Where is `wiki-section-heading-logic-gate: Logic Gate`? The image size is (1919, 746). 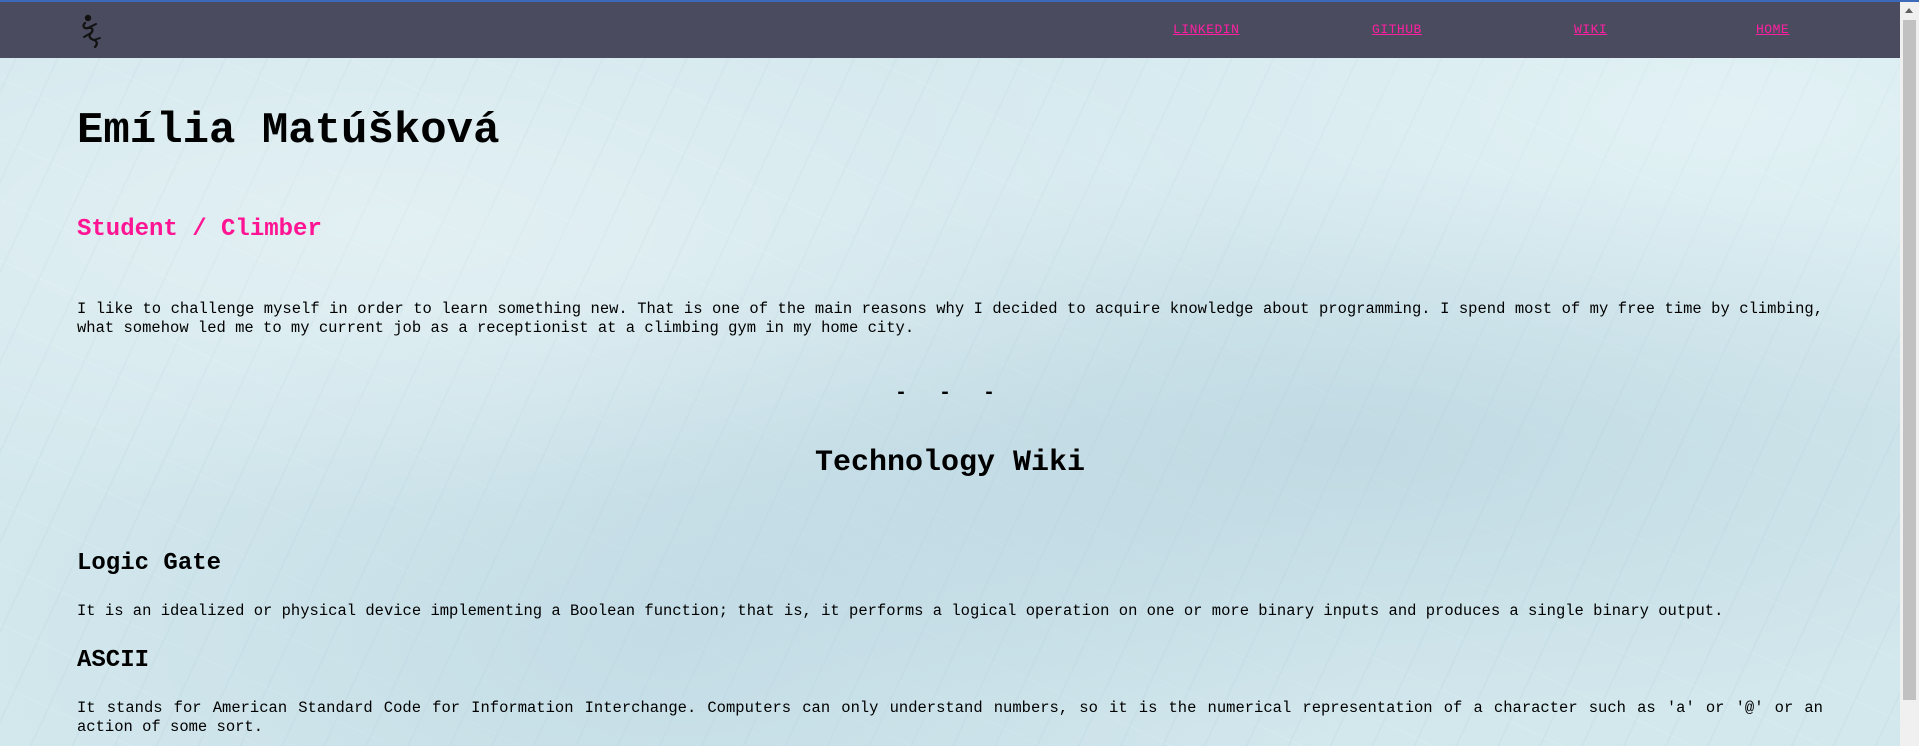 wiki-section-heading-logic-gate: Logic Gate is located at coordinates (149, 563).